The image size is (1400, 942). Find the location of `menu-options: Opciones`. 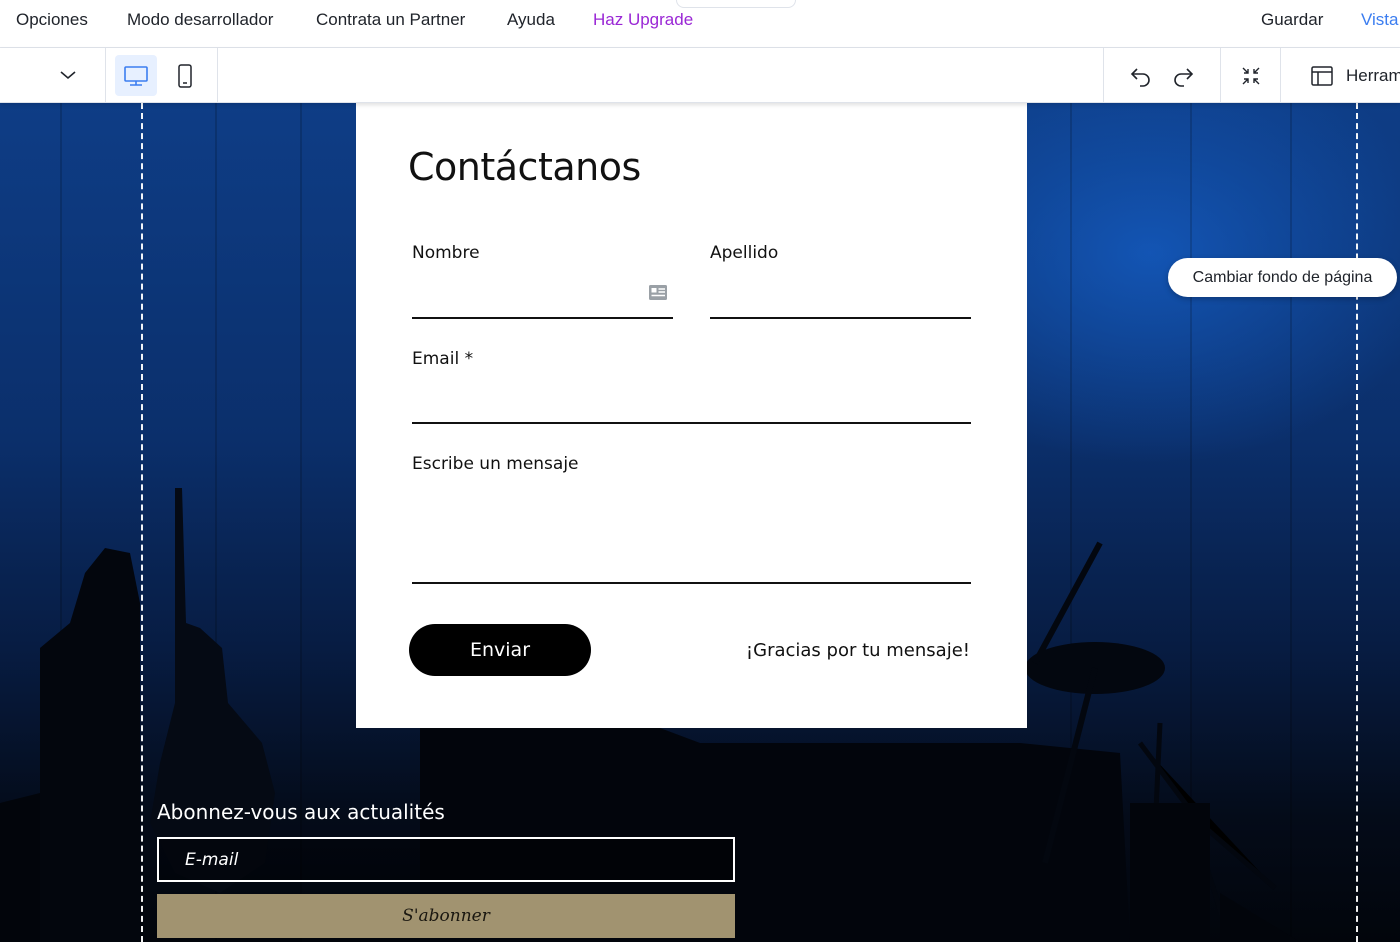

menu-options: Opciones is located at coordinates (52, 20).